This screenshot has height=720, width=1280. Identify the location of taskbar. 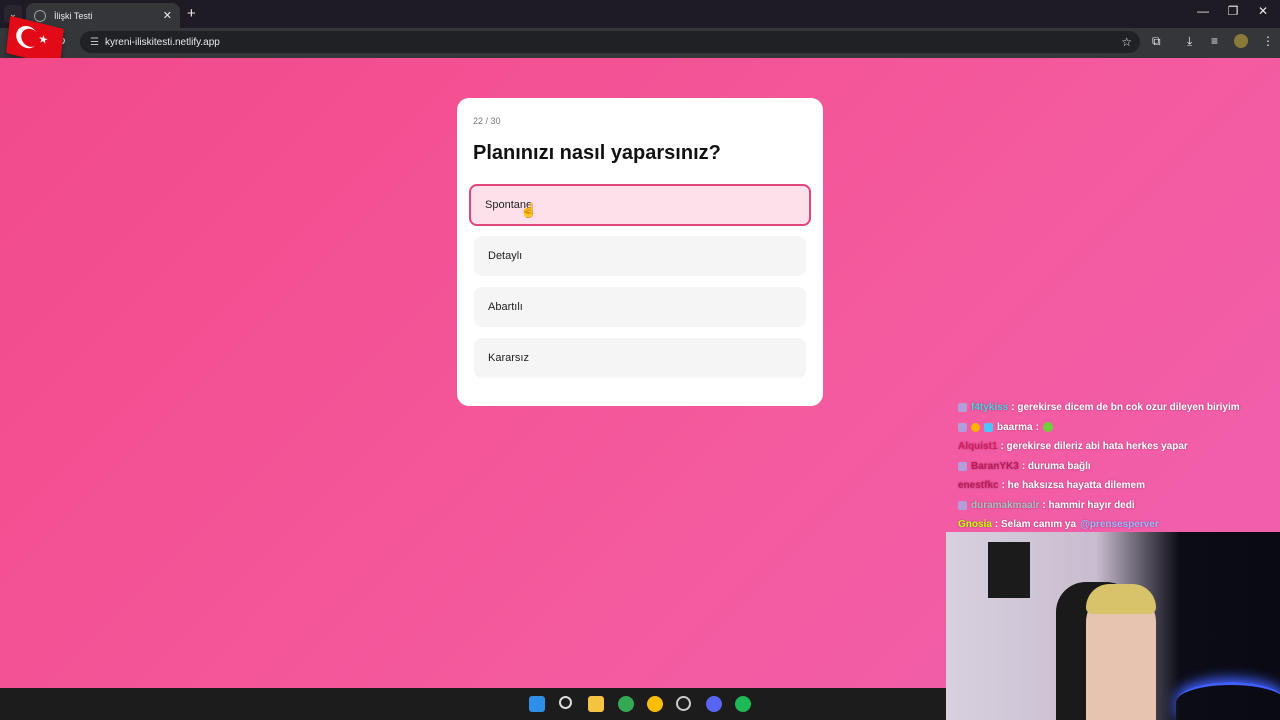
(473, 704).